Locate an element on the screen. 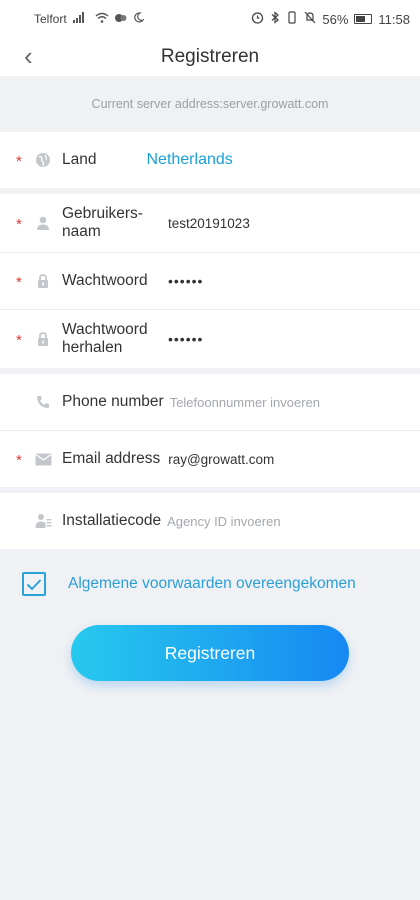 The height and width of the screenshot is (900, 420). register-button: Registreren is located at coordinates (210, 653).